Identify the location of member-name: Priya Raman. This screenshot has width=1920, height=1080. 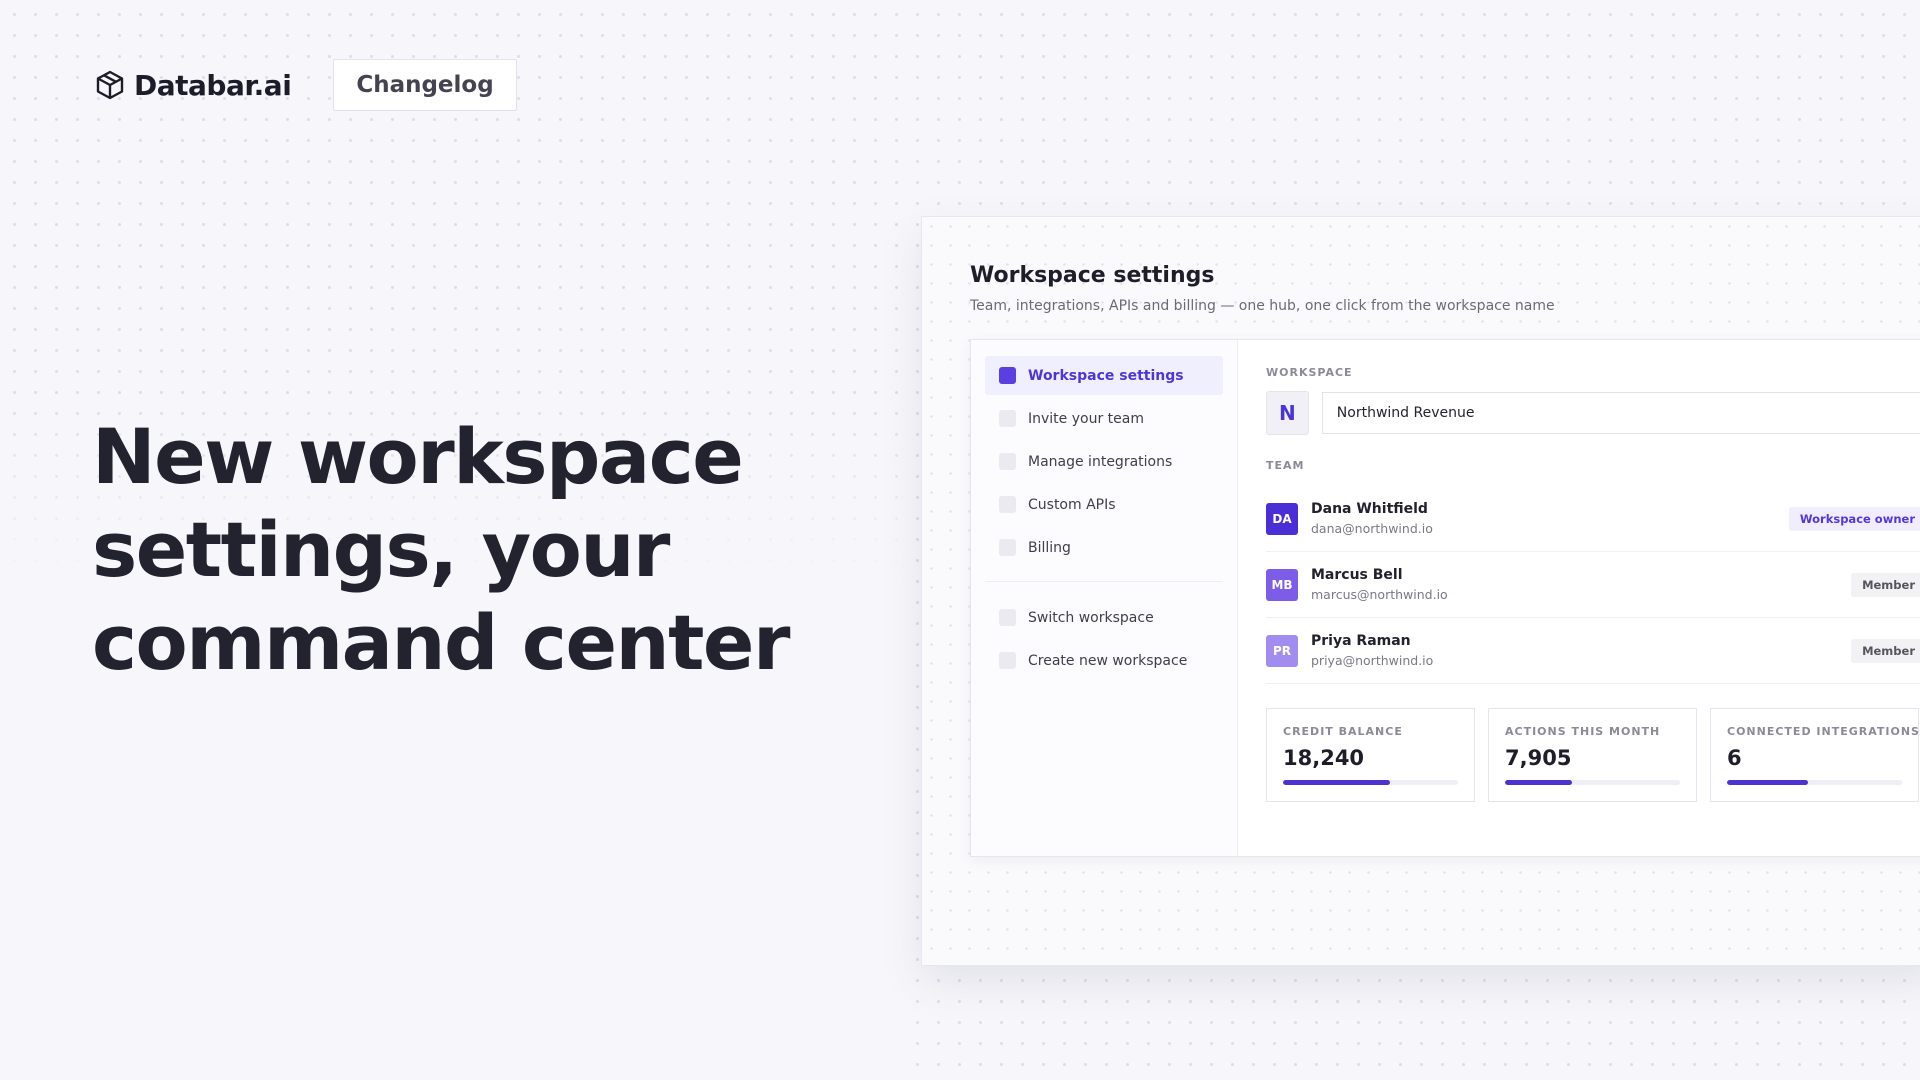
(1361, 641).